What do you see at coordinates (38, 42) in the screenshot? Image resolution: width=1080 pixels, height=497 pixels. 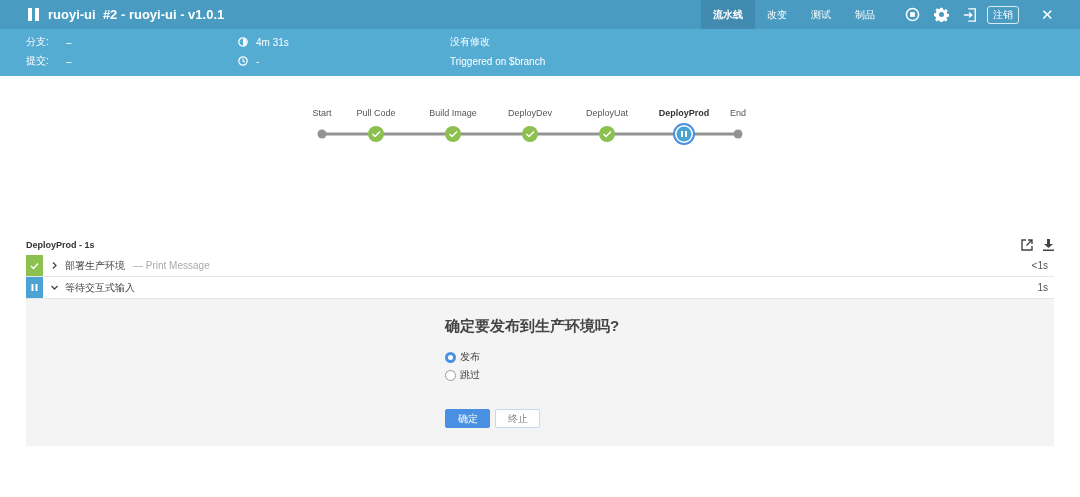 I see `branch-label: 分支:` at bounding box center [38, 42].